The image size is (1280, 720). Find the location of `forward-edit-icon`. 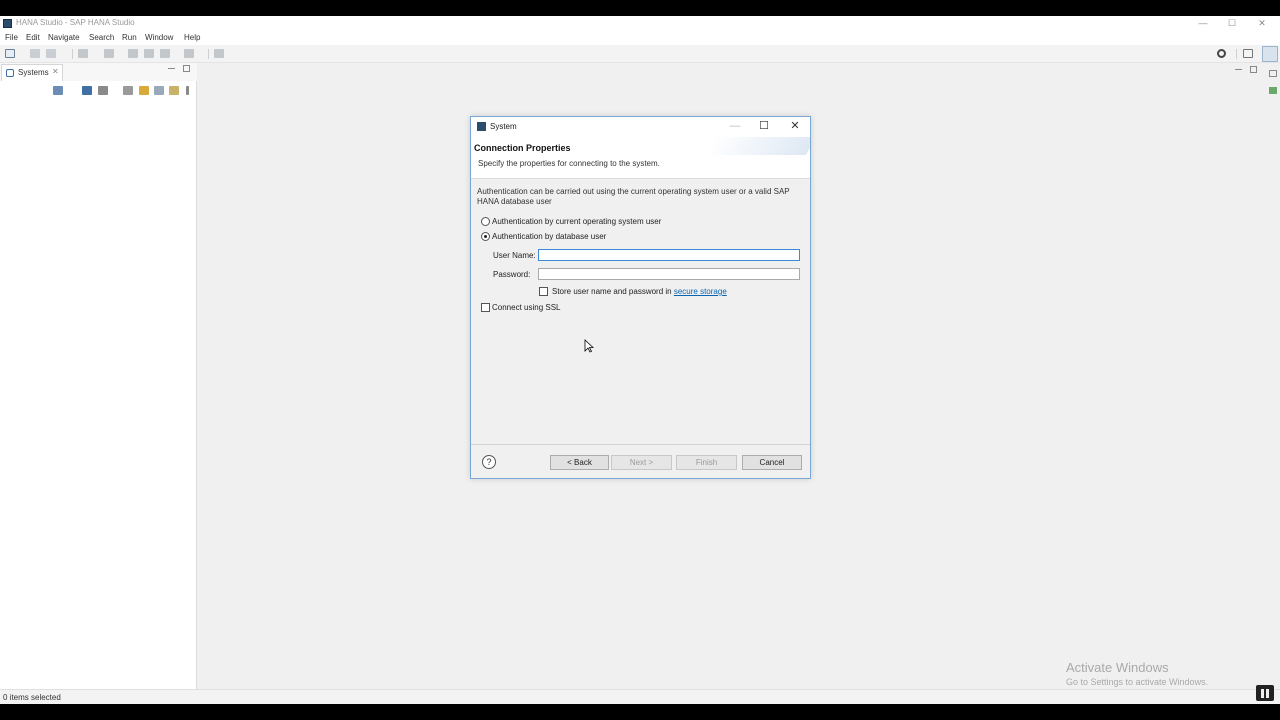

forward-edit-icon is located at coordinates (149, 53).